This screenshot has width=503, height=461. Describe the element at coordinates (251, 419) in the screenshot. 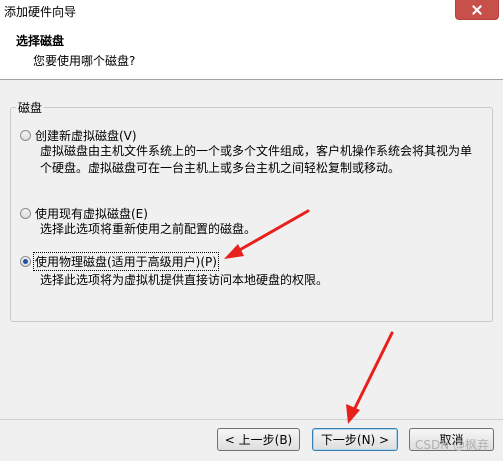

I see `divider` at that location.